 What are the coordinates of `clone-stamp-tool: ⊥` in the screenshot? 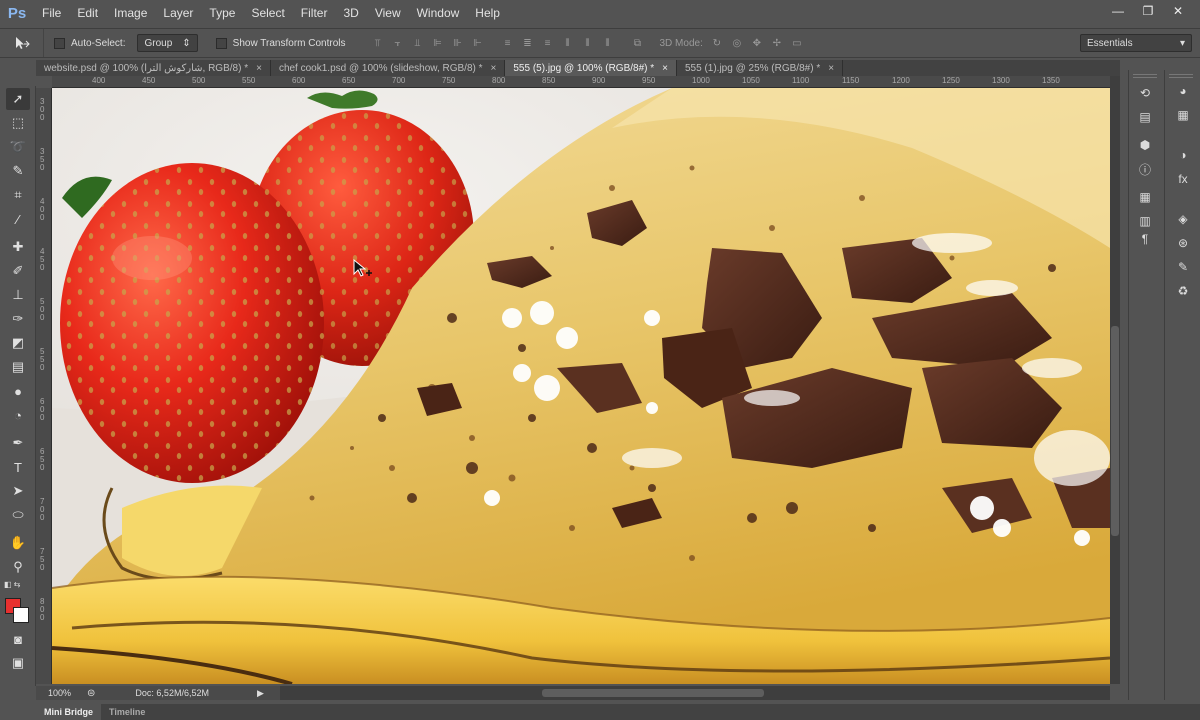 It's located at (18, 295).